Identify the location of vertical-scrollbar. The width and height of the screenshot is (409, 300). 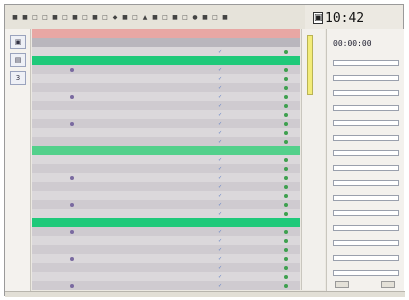
(313, 159).